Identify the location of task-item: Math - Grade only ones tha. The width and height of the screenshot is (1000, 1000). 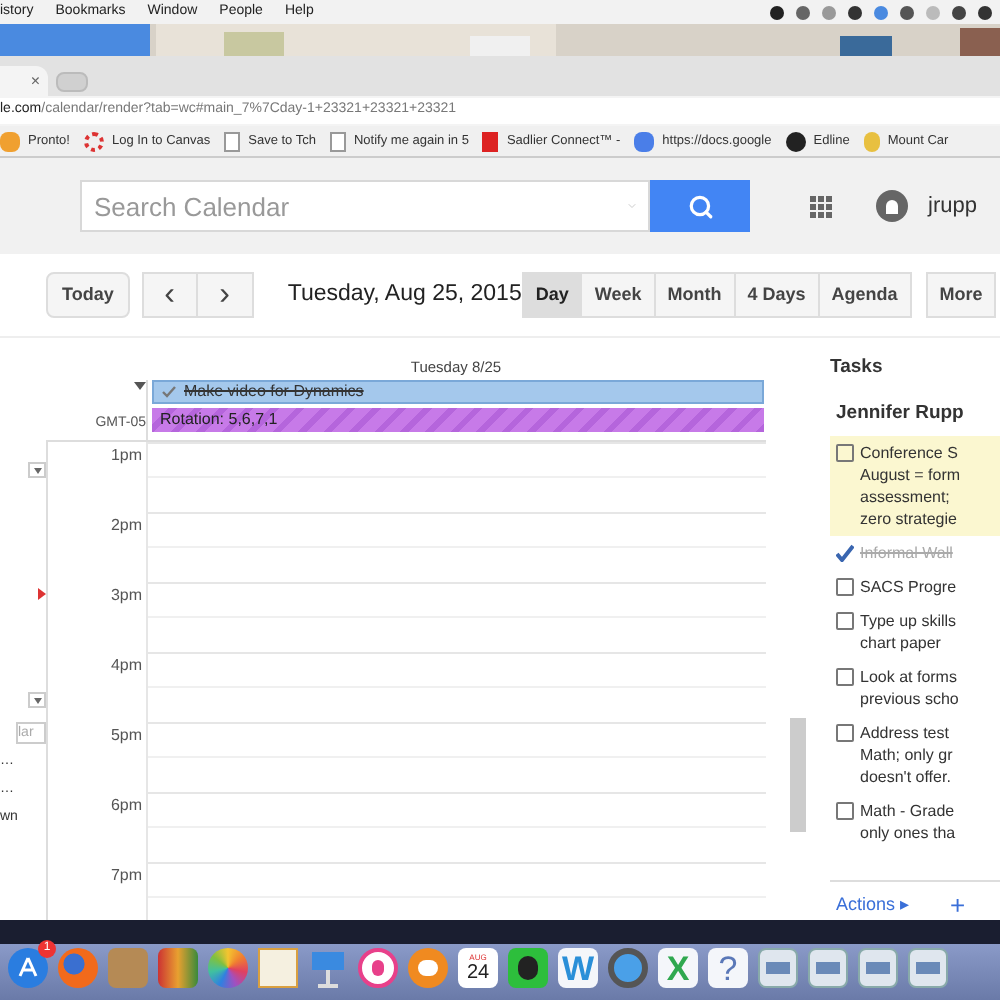
(915, 821).